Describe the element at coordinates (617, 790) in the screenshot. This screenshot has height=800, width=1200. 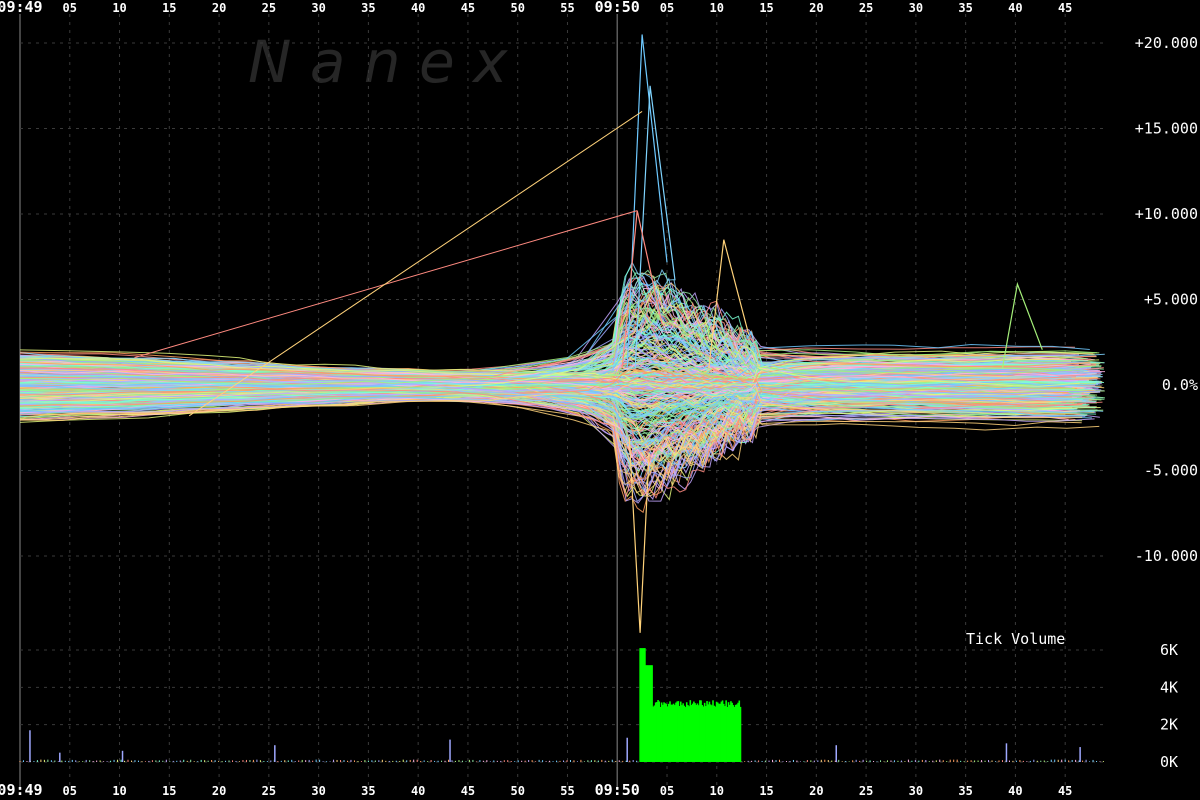
I see `x-tick-label-bottom: 09:50` at that location.